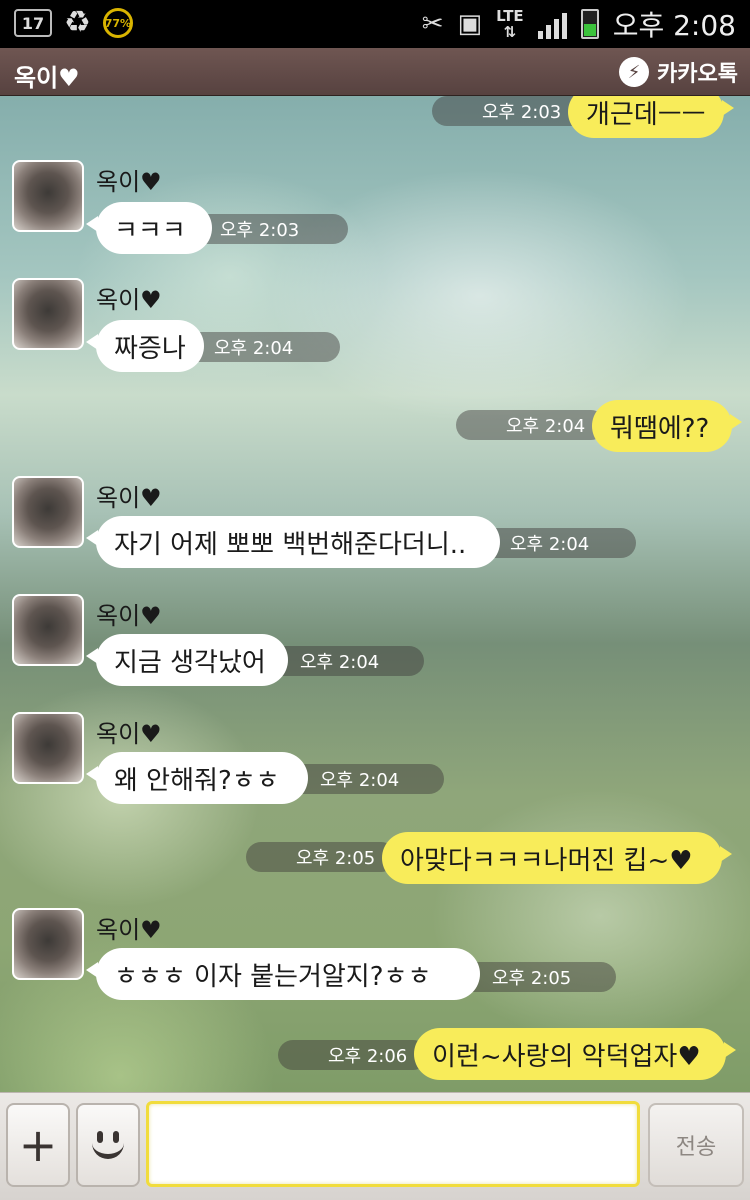  I want to click on network-type: LTE ⇅, so click(510, 24).